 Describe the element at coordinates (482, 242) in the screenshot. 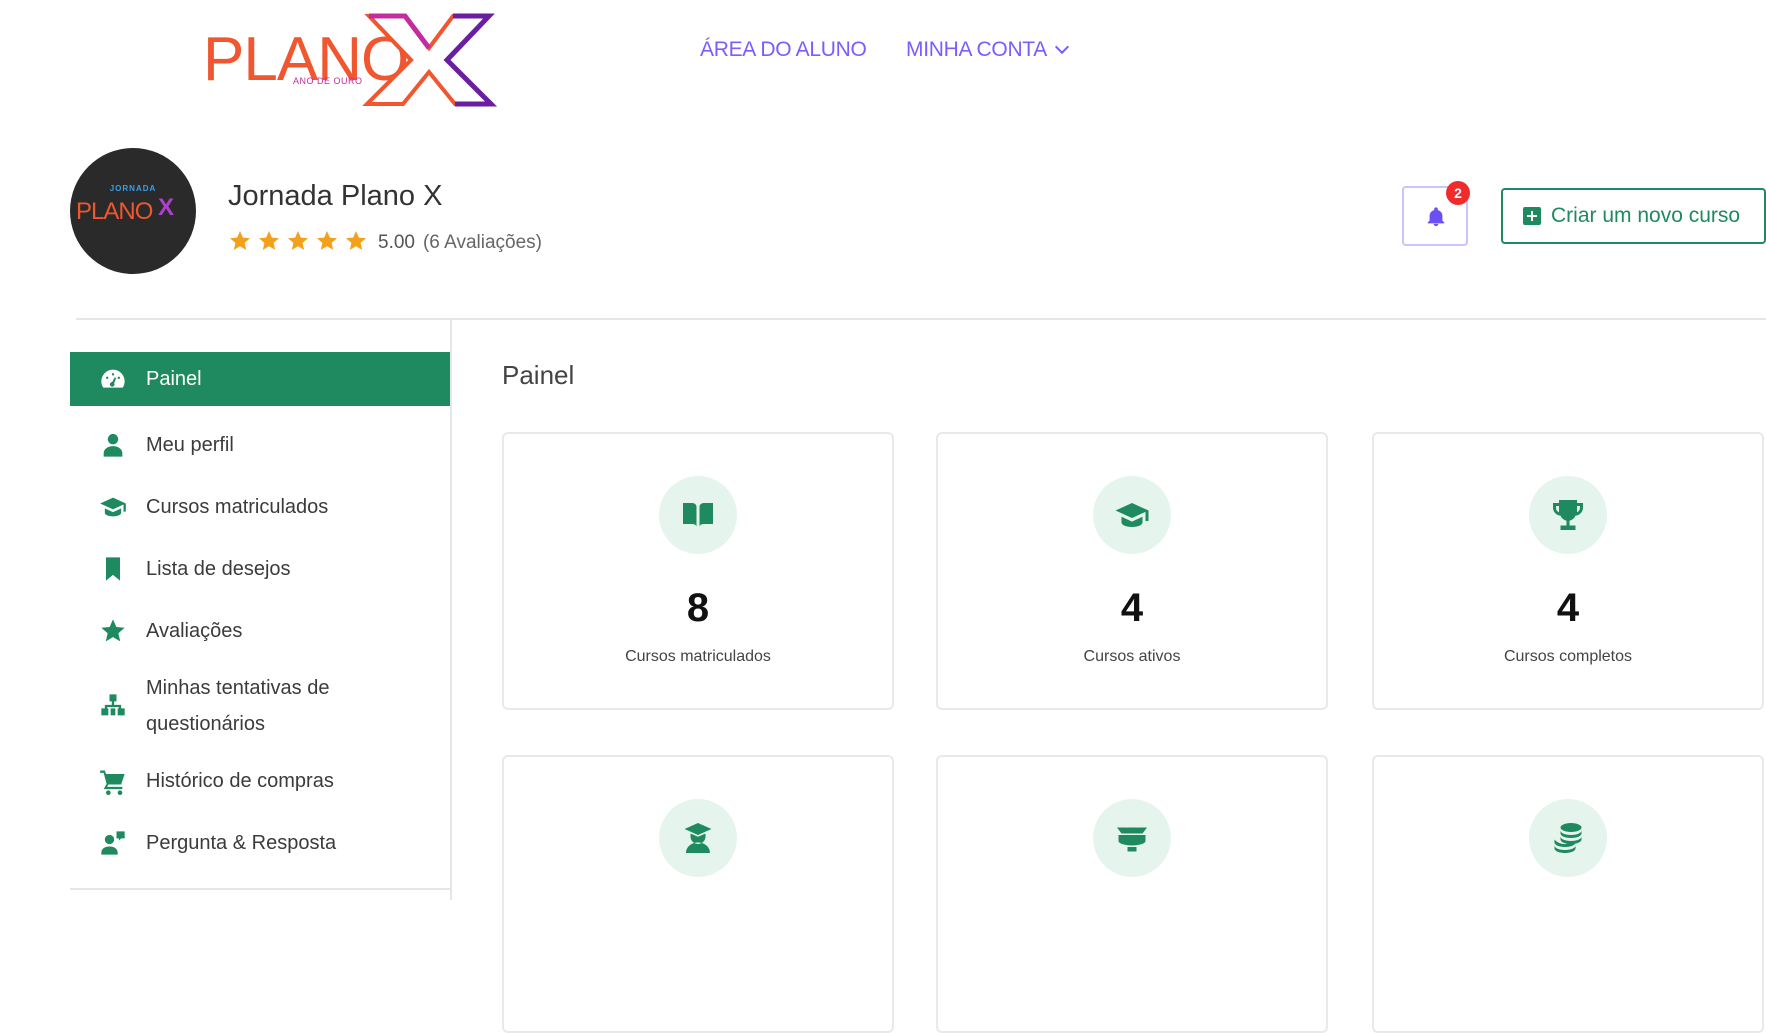

I see `rating-count: (6 Avaliações)` at that location.